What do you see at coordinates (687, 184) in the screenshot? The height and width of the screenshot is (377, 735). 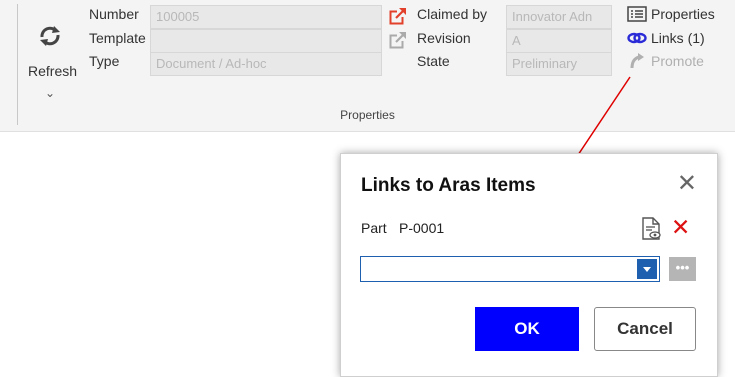 I see `close-icon: ✕` at bounding box center [687, 184].